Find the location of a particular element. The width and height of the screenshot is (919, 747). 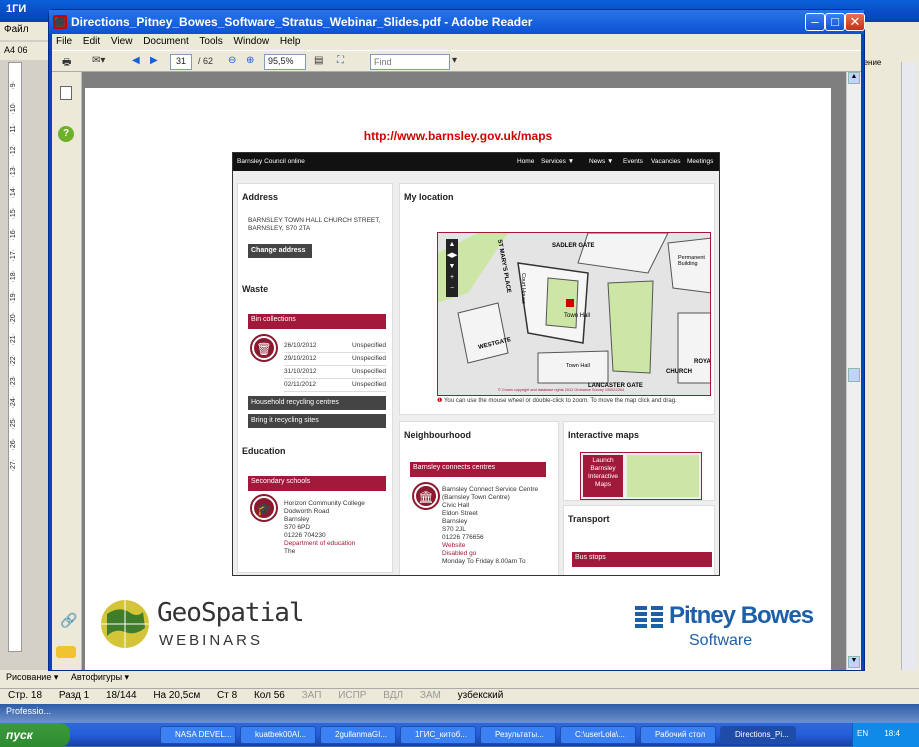

school-more: The is located at coordinates (290, 551).